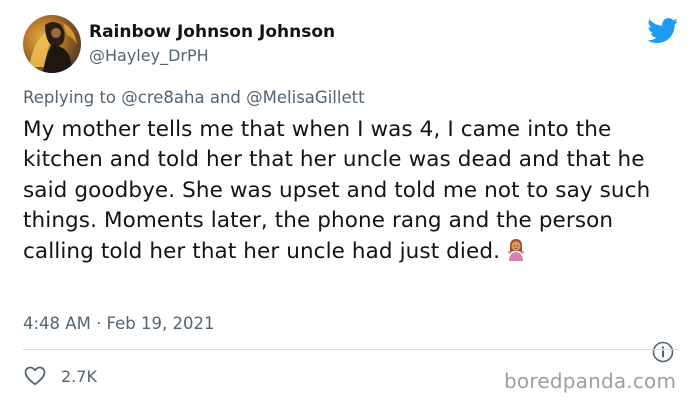  Describe the element at coordinates (305, 97) in the screenshot. I see `mention-link: @MelisaGillett` at that location.